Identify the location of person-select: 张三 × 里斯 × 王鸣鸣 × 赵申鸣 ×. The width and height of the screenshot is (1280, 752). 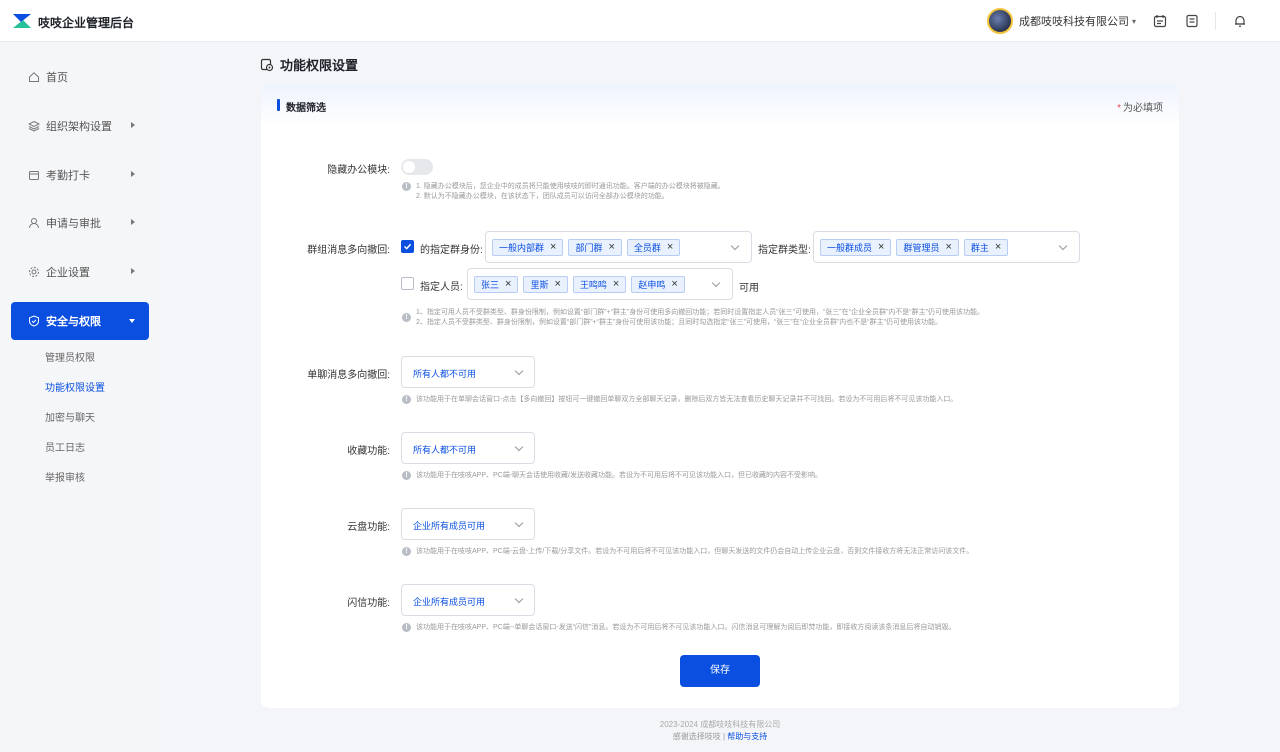
(600, 284).